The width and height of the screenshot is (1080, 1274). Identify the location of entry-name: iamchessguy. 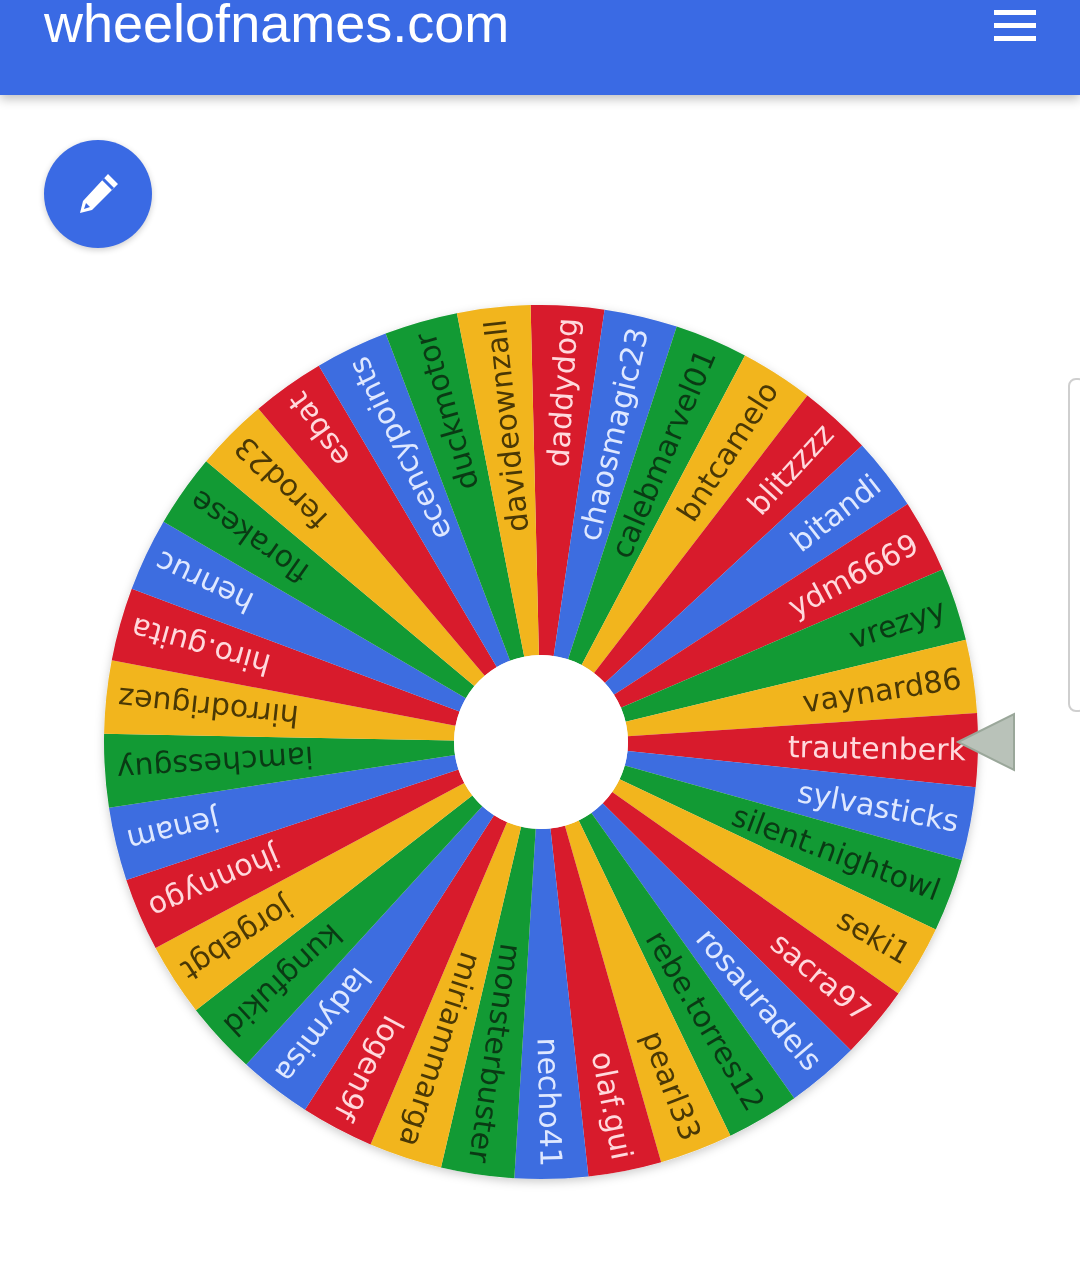
(215, 763).